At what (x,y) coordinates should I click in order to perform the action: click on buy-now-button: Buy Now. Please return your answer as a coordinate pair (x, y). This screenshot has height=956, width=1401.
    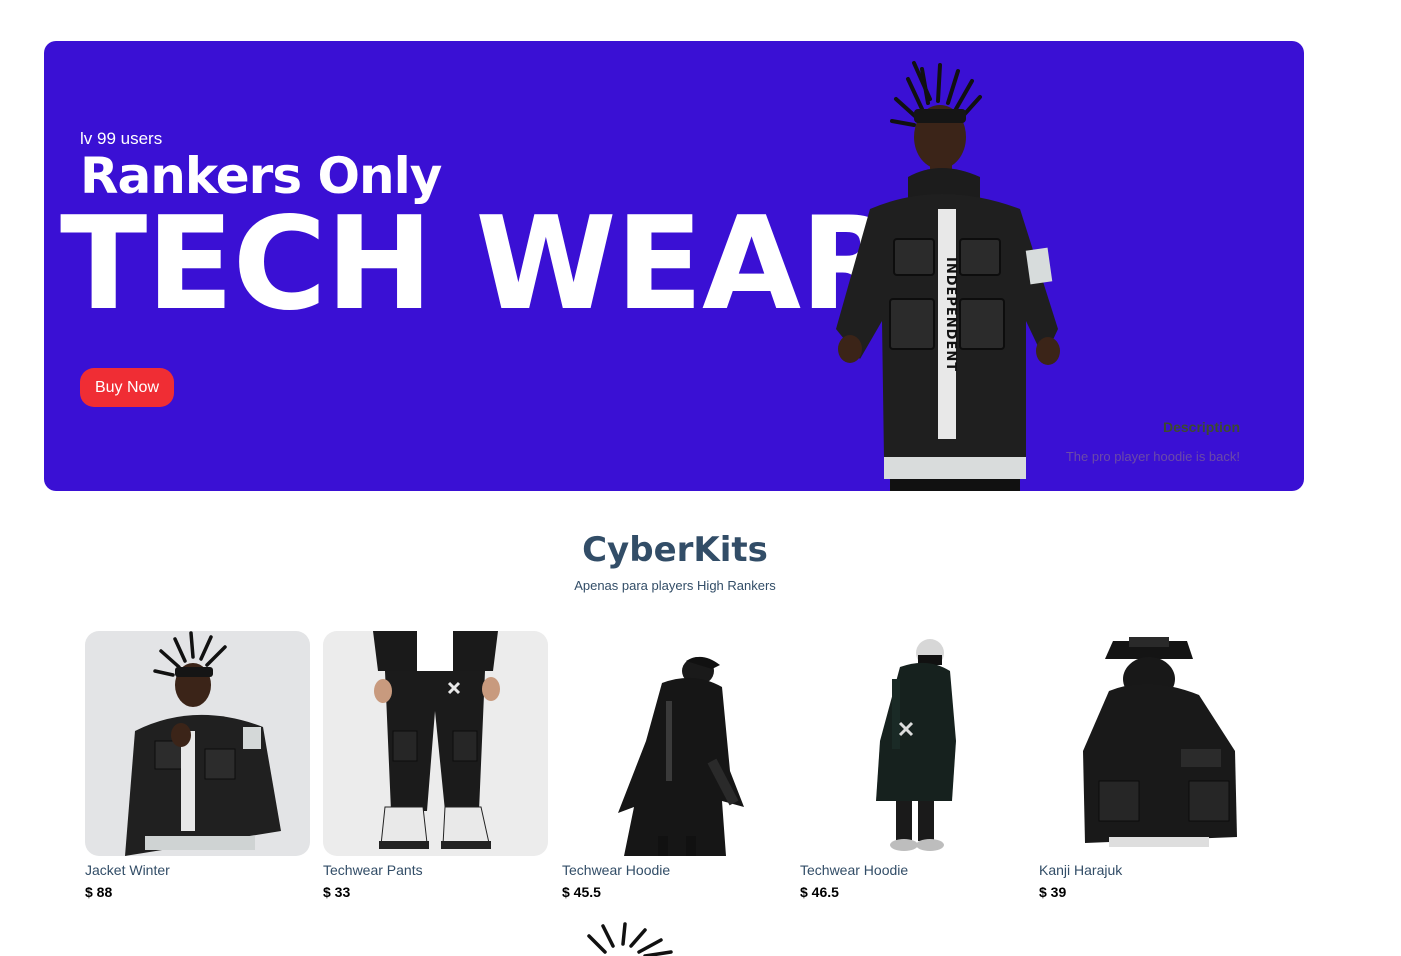
    Looking at the image, I should click on (127, 387).